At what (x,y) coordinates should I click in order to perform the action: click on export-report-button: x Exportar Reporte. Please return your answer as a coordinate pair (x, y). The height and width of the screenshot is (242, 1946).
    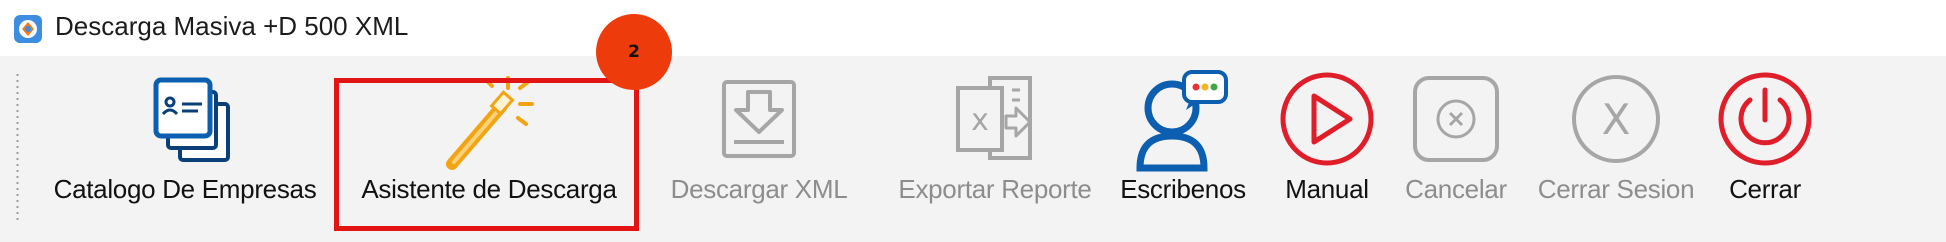
    Looking at the image, I should click on (995, 149).